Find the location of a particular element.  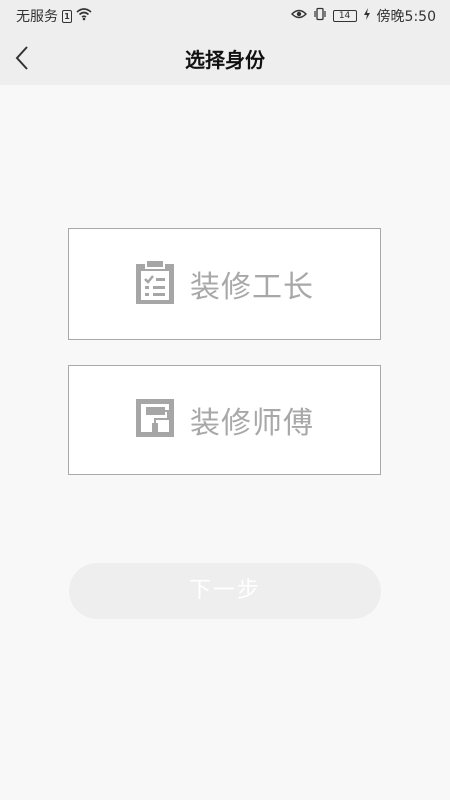

clipboard-checklist-icon is located at coordinates (155, 284).